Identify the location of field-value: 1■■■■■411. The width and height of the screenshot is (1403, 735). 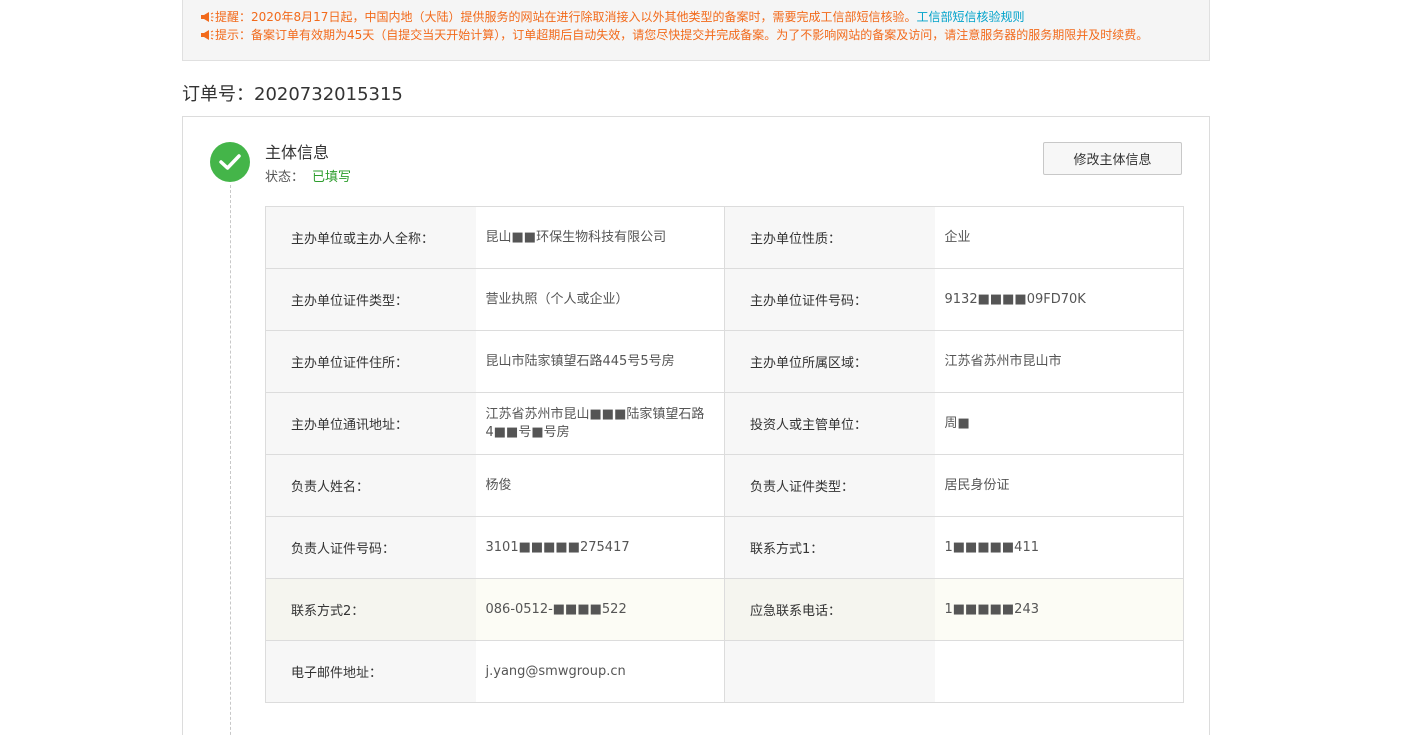
(1059, 547).